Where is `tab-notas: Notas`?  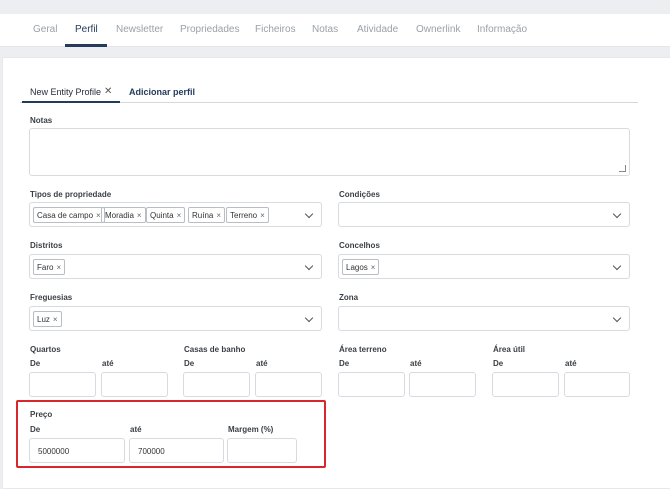
tab-notas: Notas is located at coordinates (325, 29).